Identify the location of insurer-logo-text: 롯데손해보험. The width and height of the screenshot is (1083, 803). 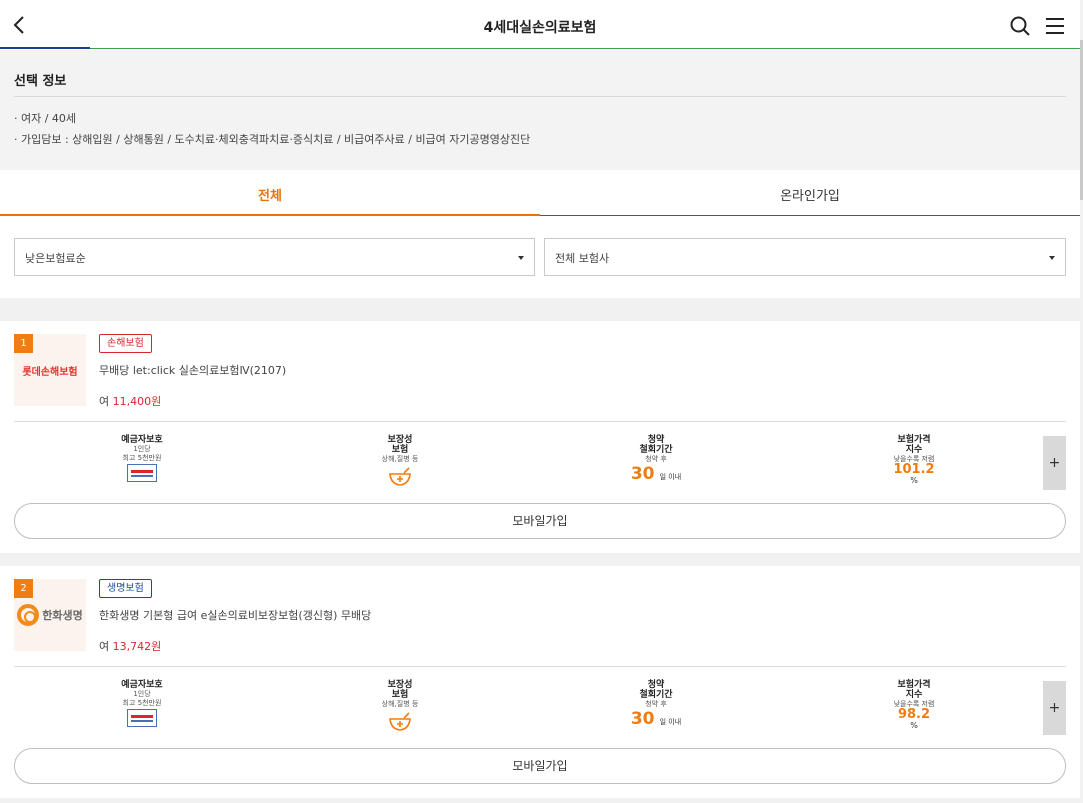
(50, 372).